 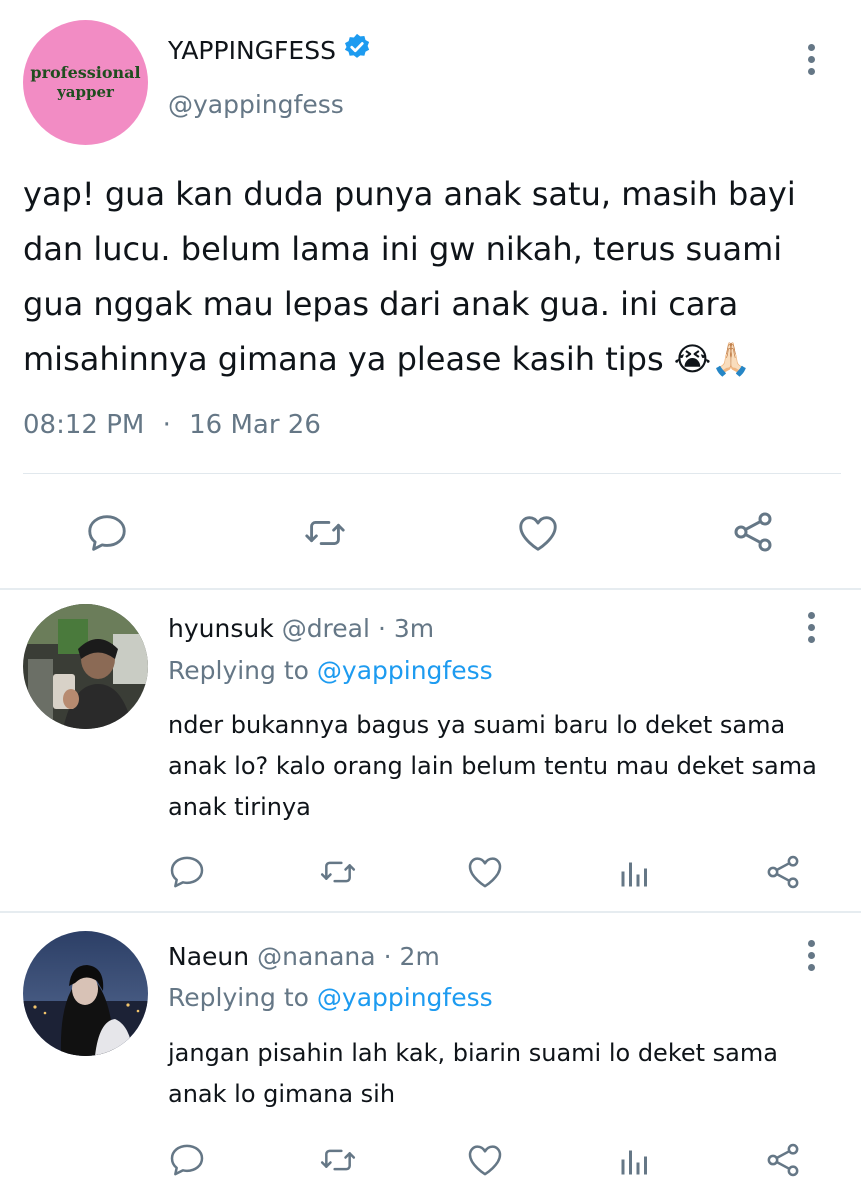 I want to click on avatar-text-line2: yapper, so click(x=85, y=92).